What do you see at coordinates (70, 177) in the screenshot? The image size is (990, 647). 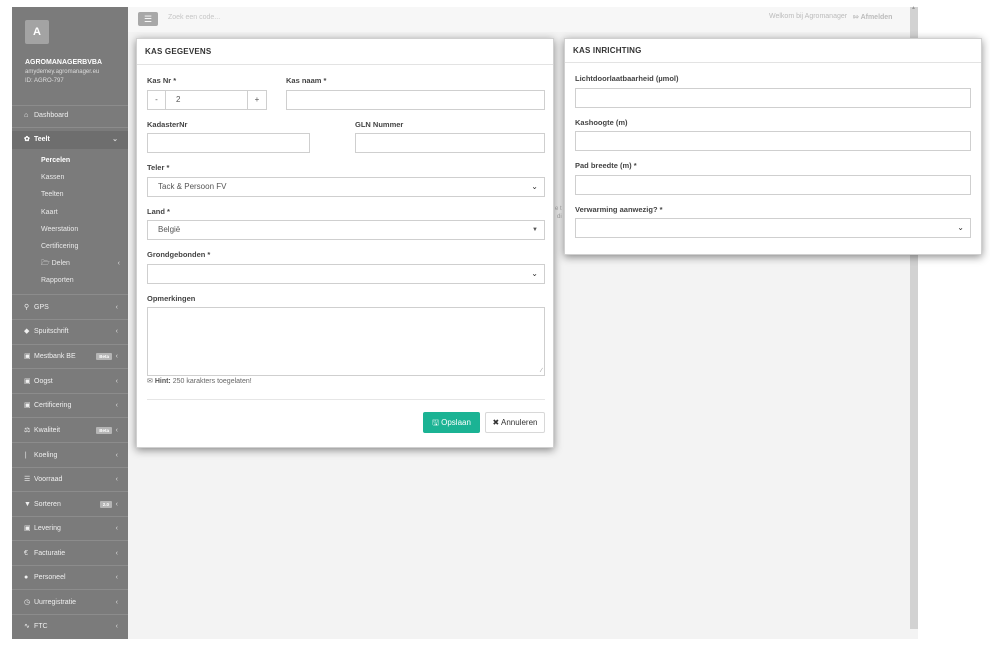 I see `sidebar-subitem-kassen: Kassen` at bounding box center [70, 177].